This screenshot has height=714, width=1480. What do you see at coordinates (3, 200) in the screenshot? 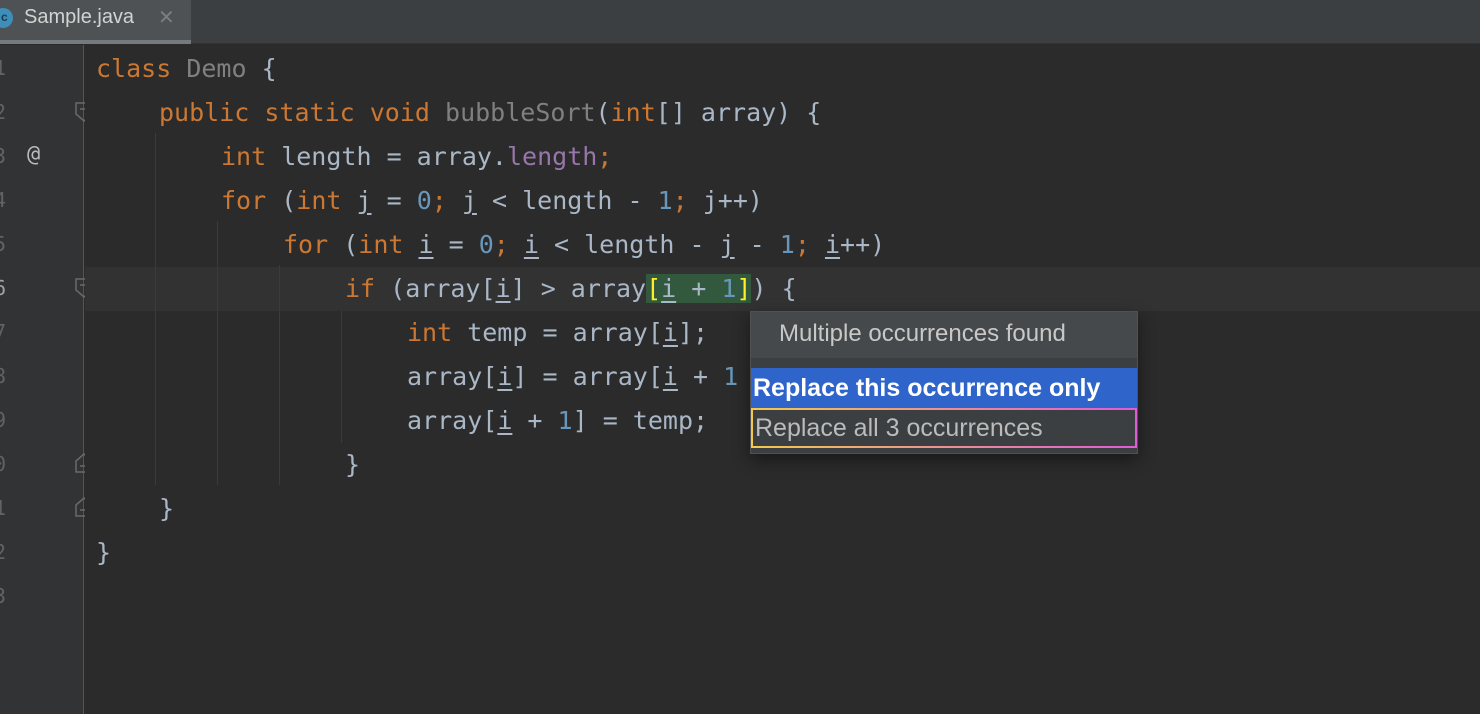
I see `line-number: 4` at bounding box center [3, 200].